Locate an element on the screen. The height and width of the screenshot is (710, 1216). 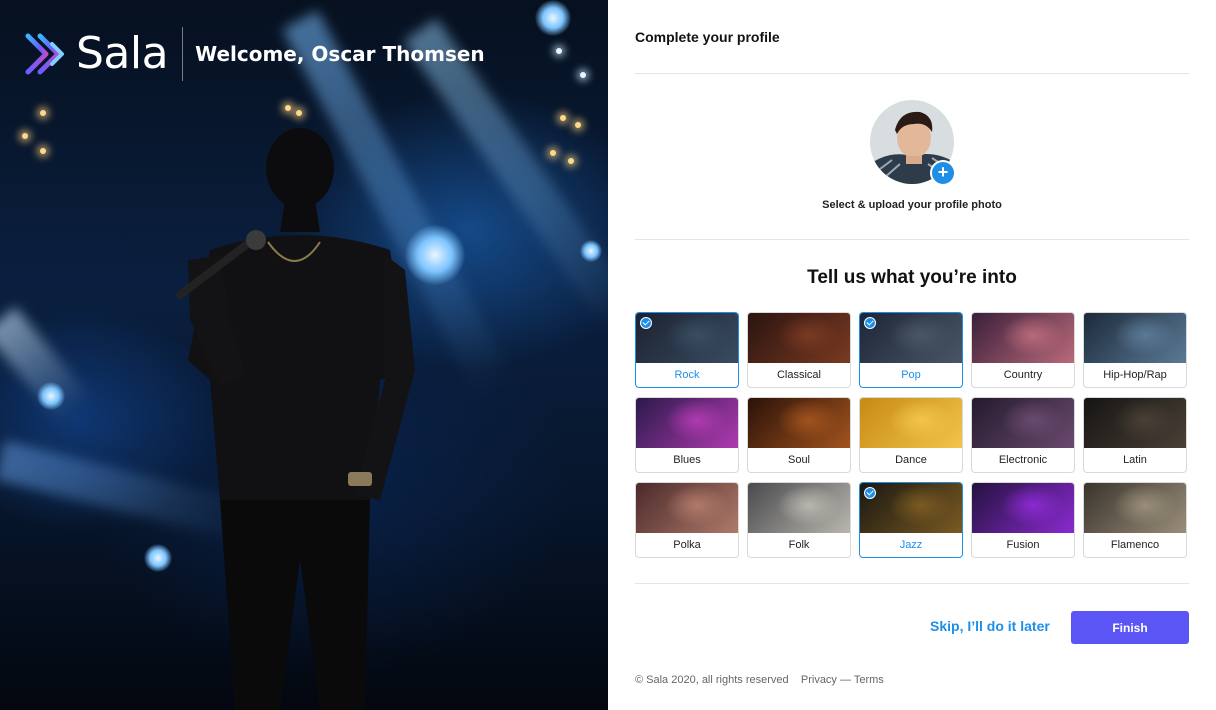
upload-caption: Select & upload your profile photo is located at coordinates (912, 205).